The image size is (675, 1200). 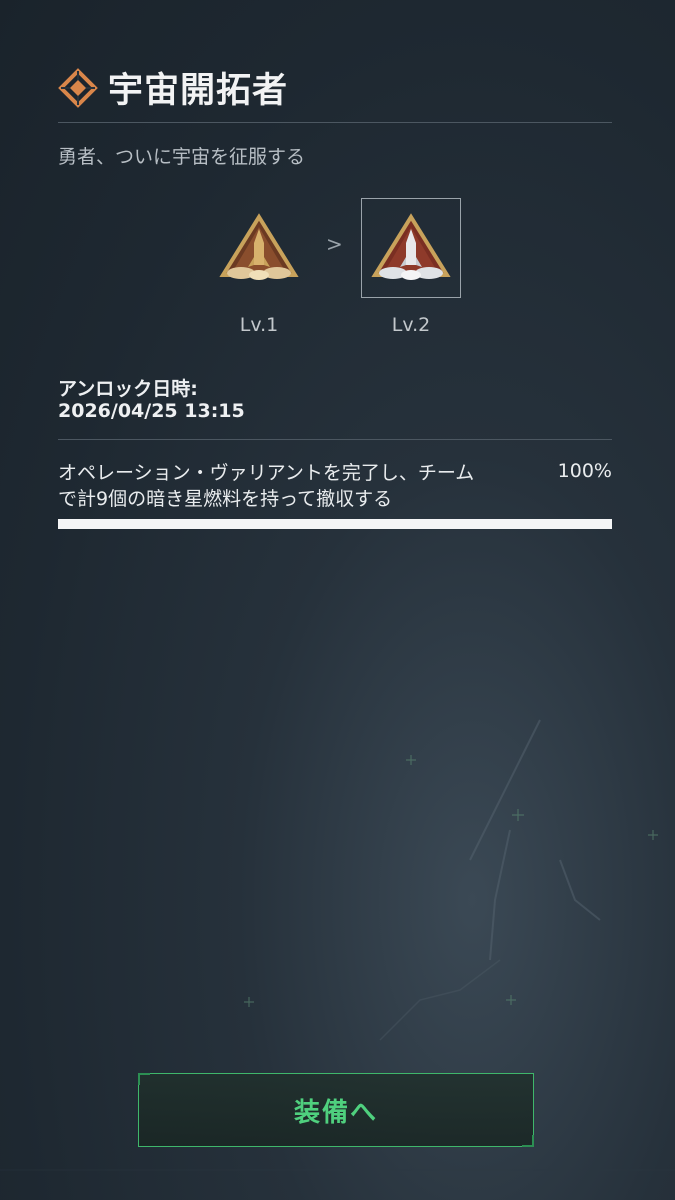 I want to click on achievement-description: 勇者、ついに宇宙を征服する, so click(x=182, y=157).